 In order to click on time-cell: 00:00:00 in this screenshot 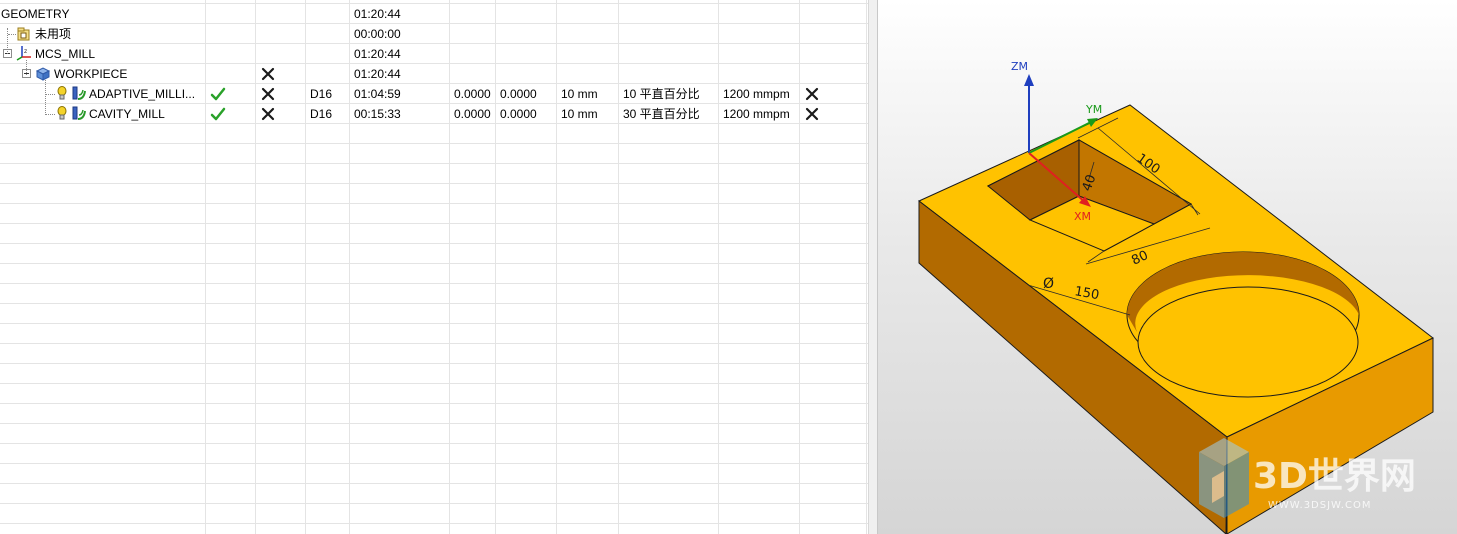, I will do `click(377, 34)`.